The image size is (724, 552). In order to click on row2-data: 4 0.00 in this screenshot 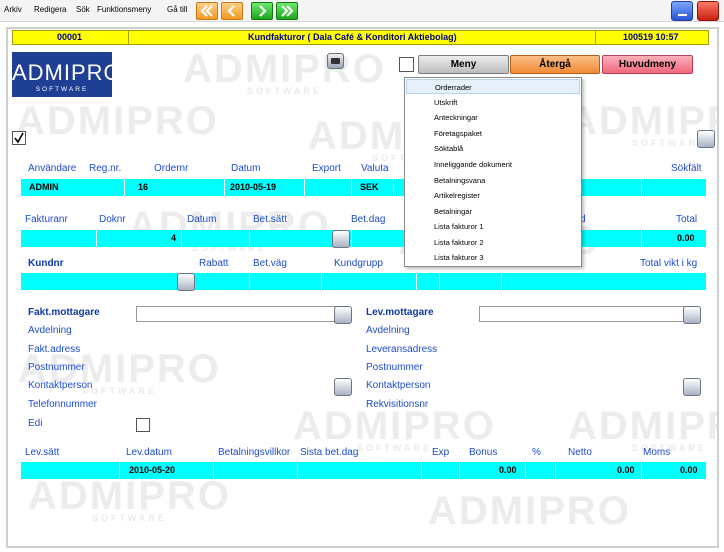, I will do `click(363, 238)`.